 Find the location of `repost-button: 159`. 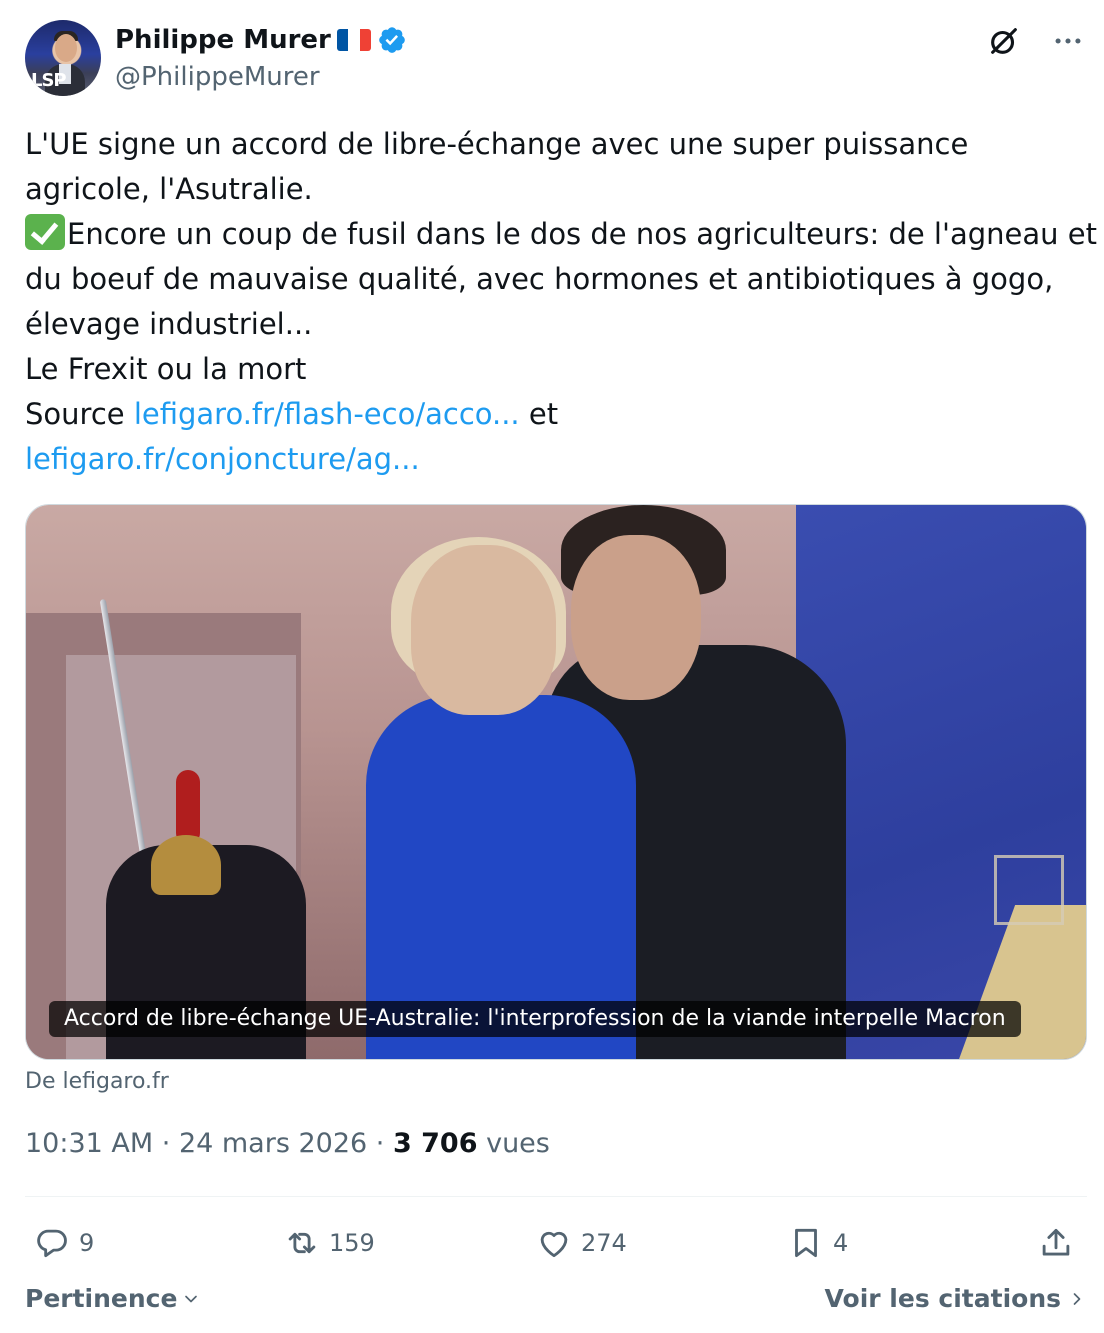

repost-button: 159 is located at coordinates (329, 1243).